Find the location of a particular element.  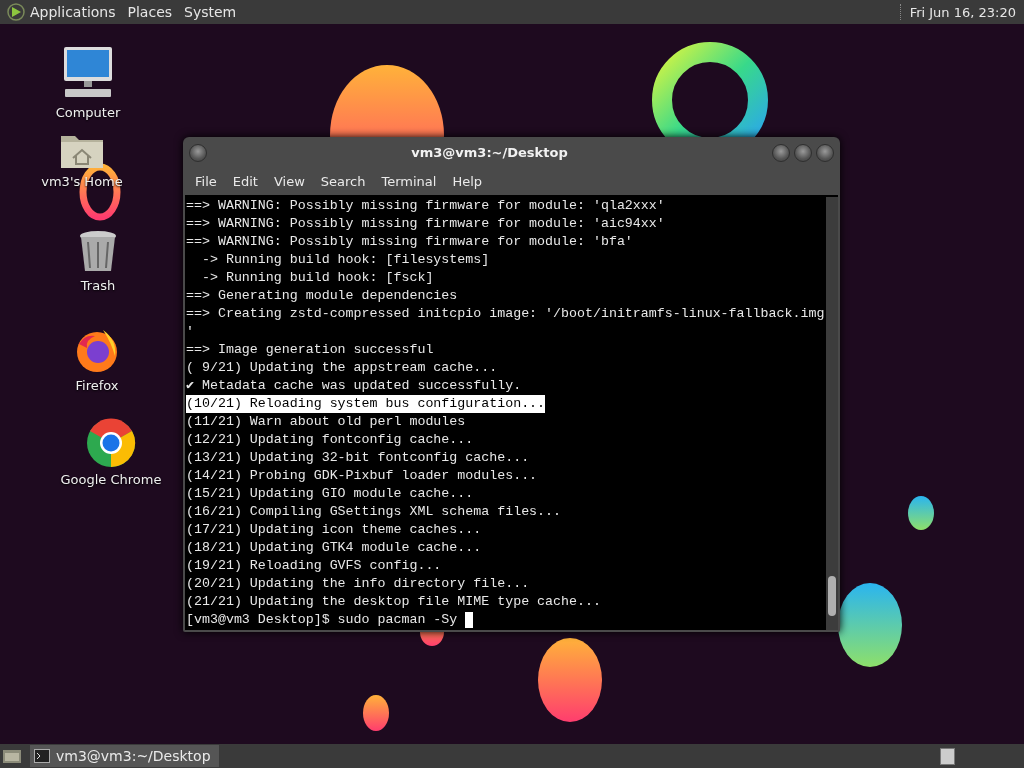

terminal-line: ==> Image generation successful is located at coordinates (310, 350).